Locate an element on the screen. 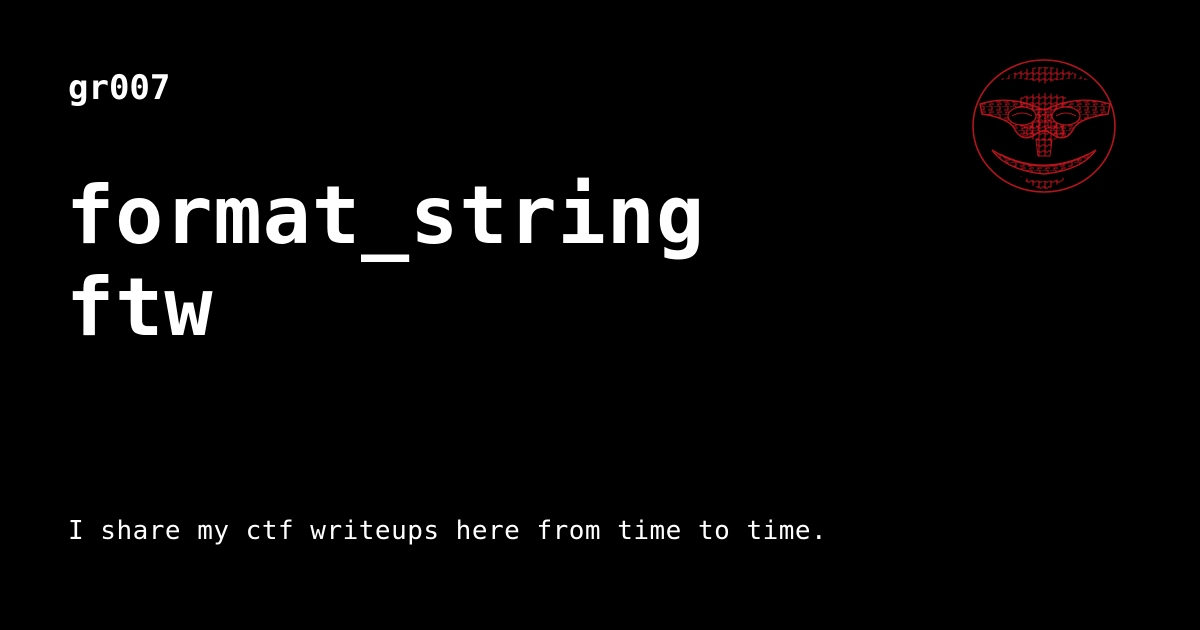  post-title-line: format_string is located at coordinates (386, 215).